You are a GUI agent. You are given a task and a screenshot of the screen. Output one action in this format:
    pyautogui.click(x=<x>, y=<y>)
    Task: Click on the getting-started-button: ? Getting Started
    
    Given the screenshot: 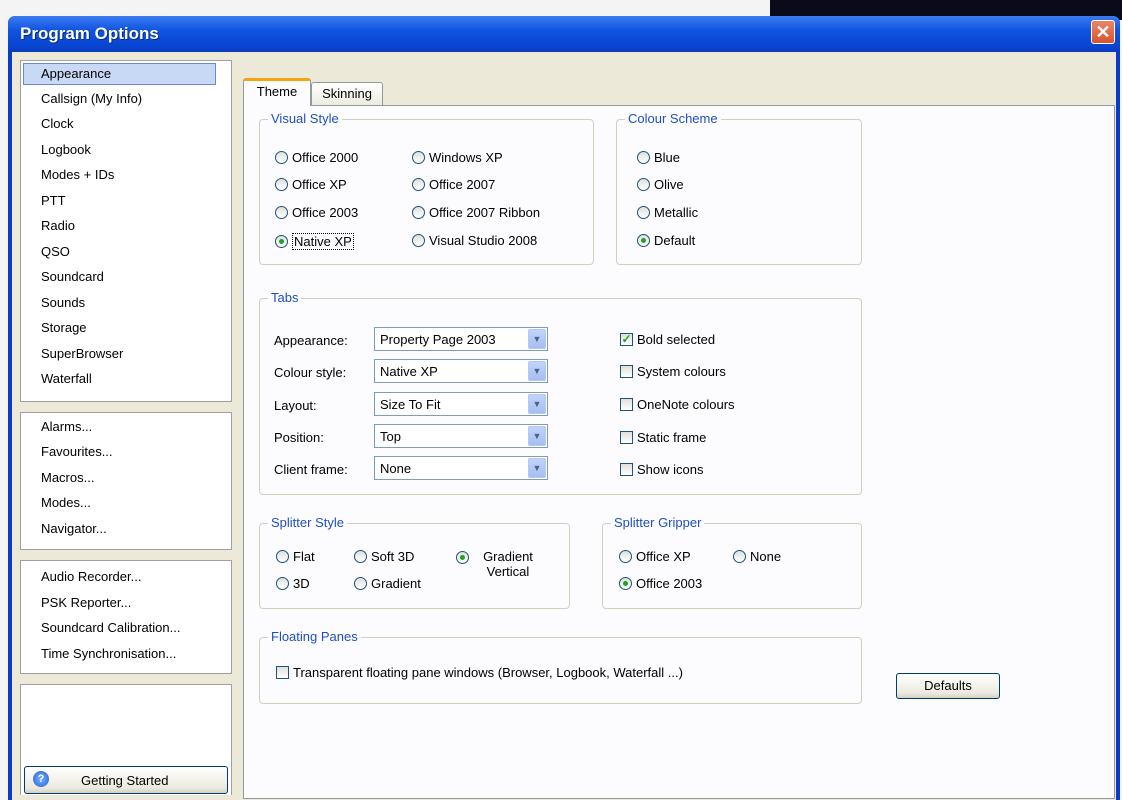 What is the action you would take?
    pyautogui.click(x=126, y=780)
    